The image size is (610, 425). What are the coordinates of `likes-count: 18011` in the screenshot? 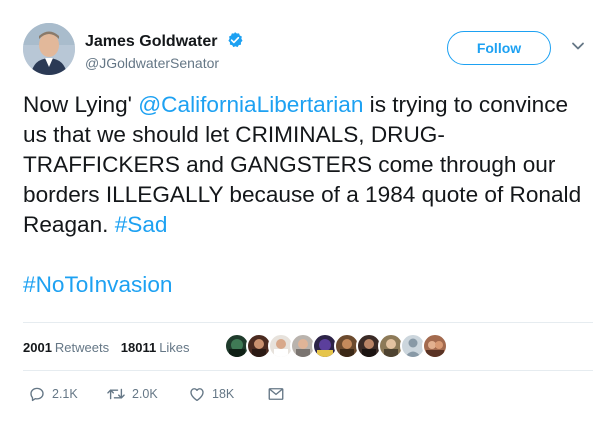 It's located at (138, 347).